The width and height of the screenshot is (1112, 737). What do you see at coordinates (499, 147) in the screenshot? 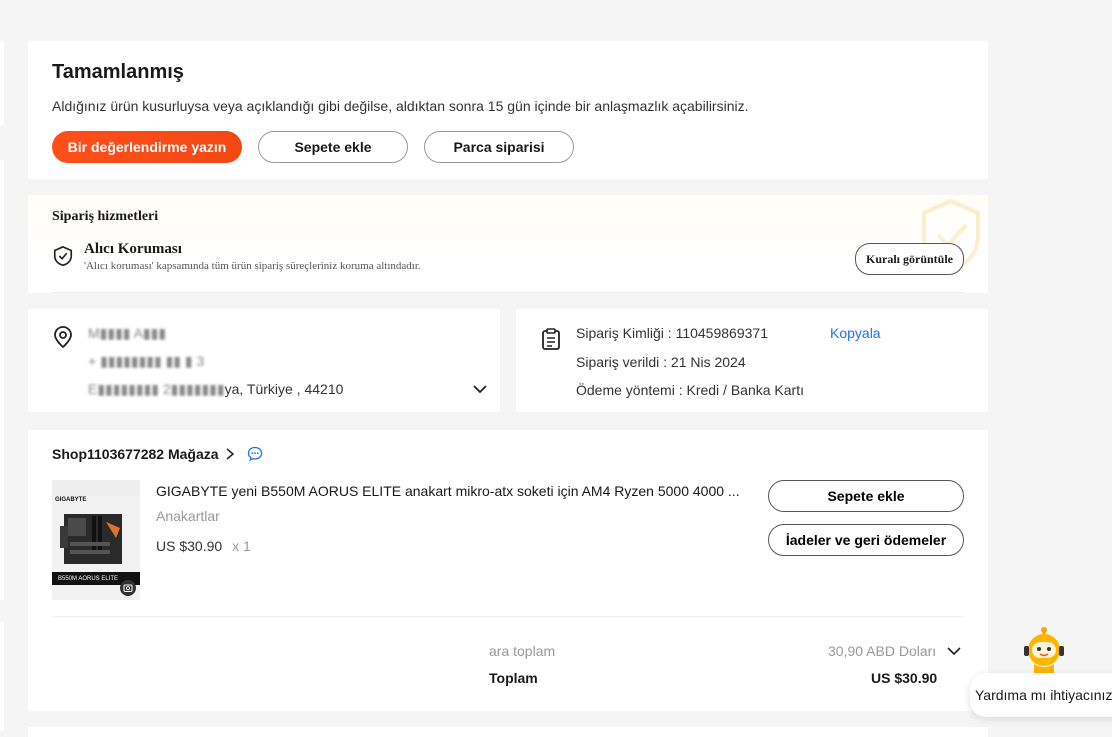
I see `parts-order-button: Parca siparisi` at bounding box center [499, 147].